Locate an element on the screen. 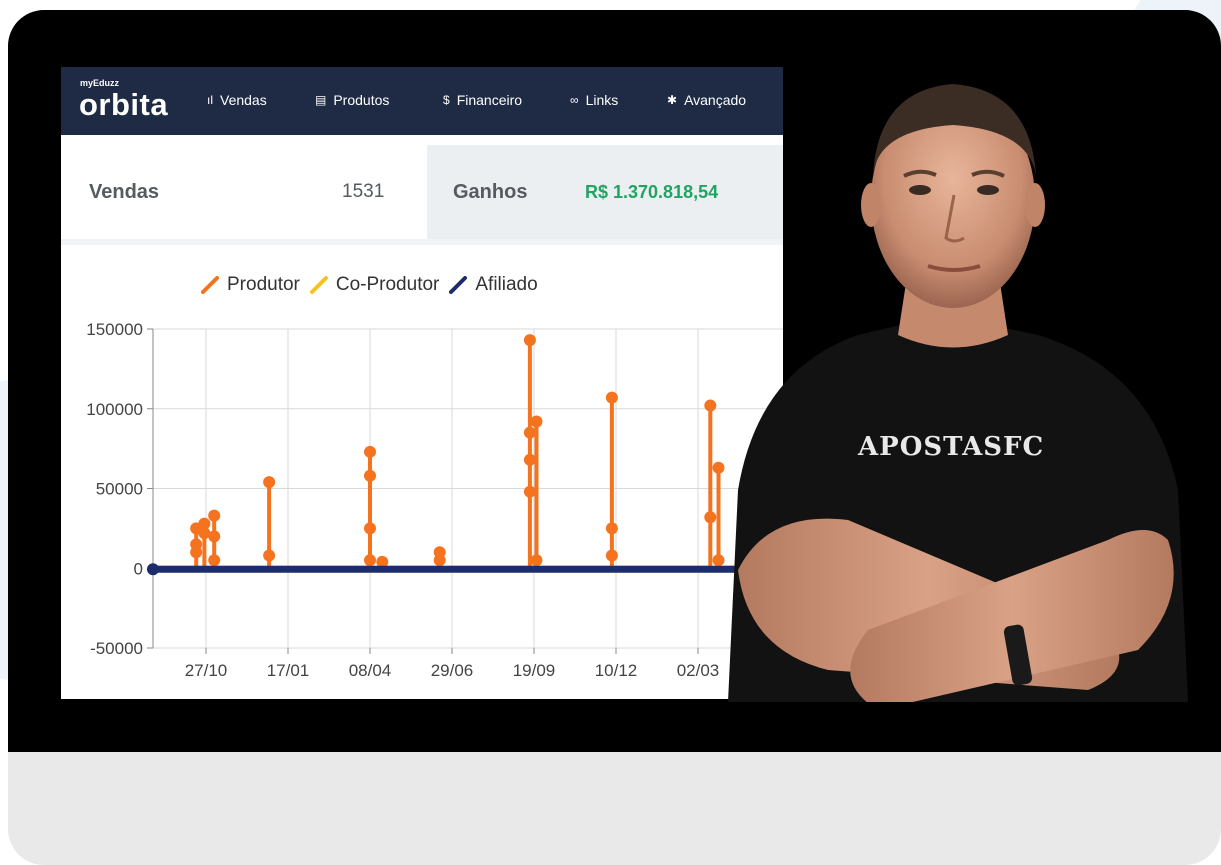 This screenshot has width=1221, height=865. chart-series is located at coordinates (465, 455).